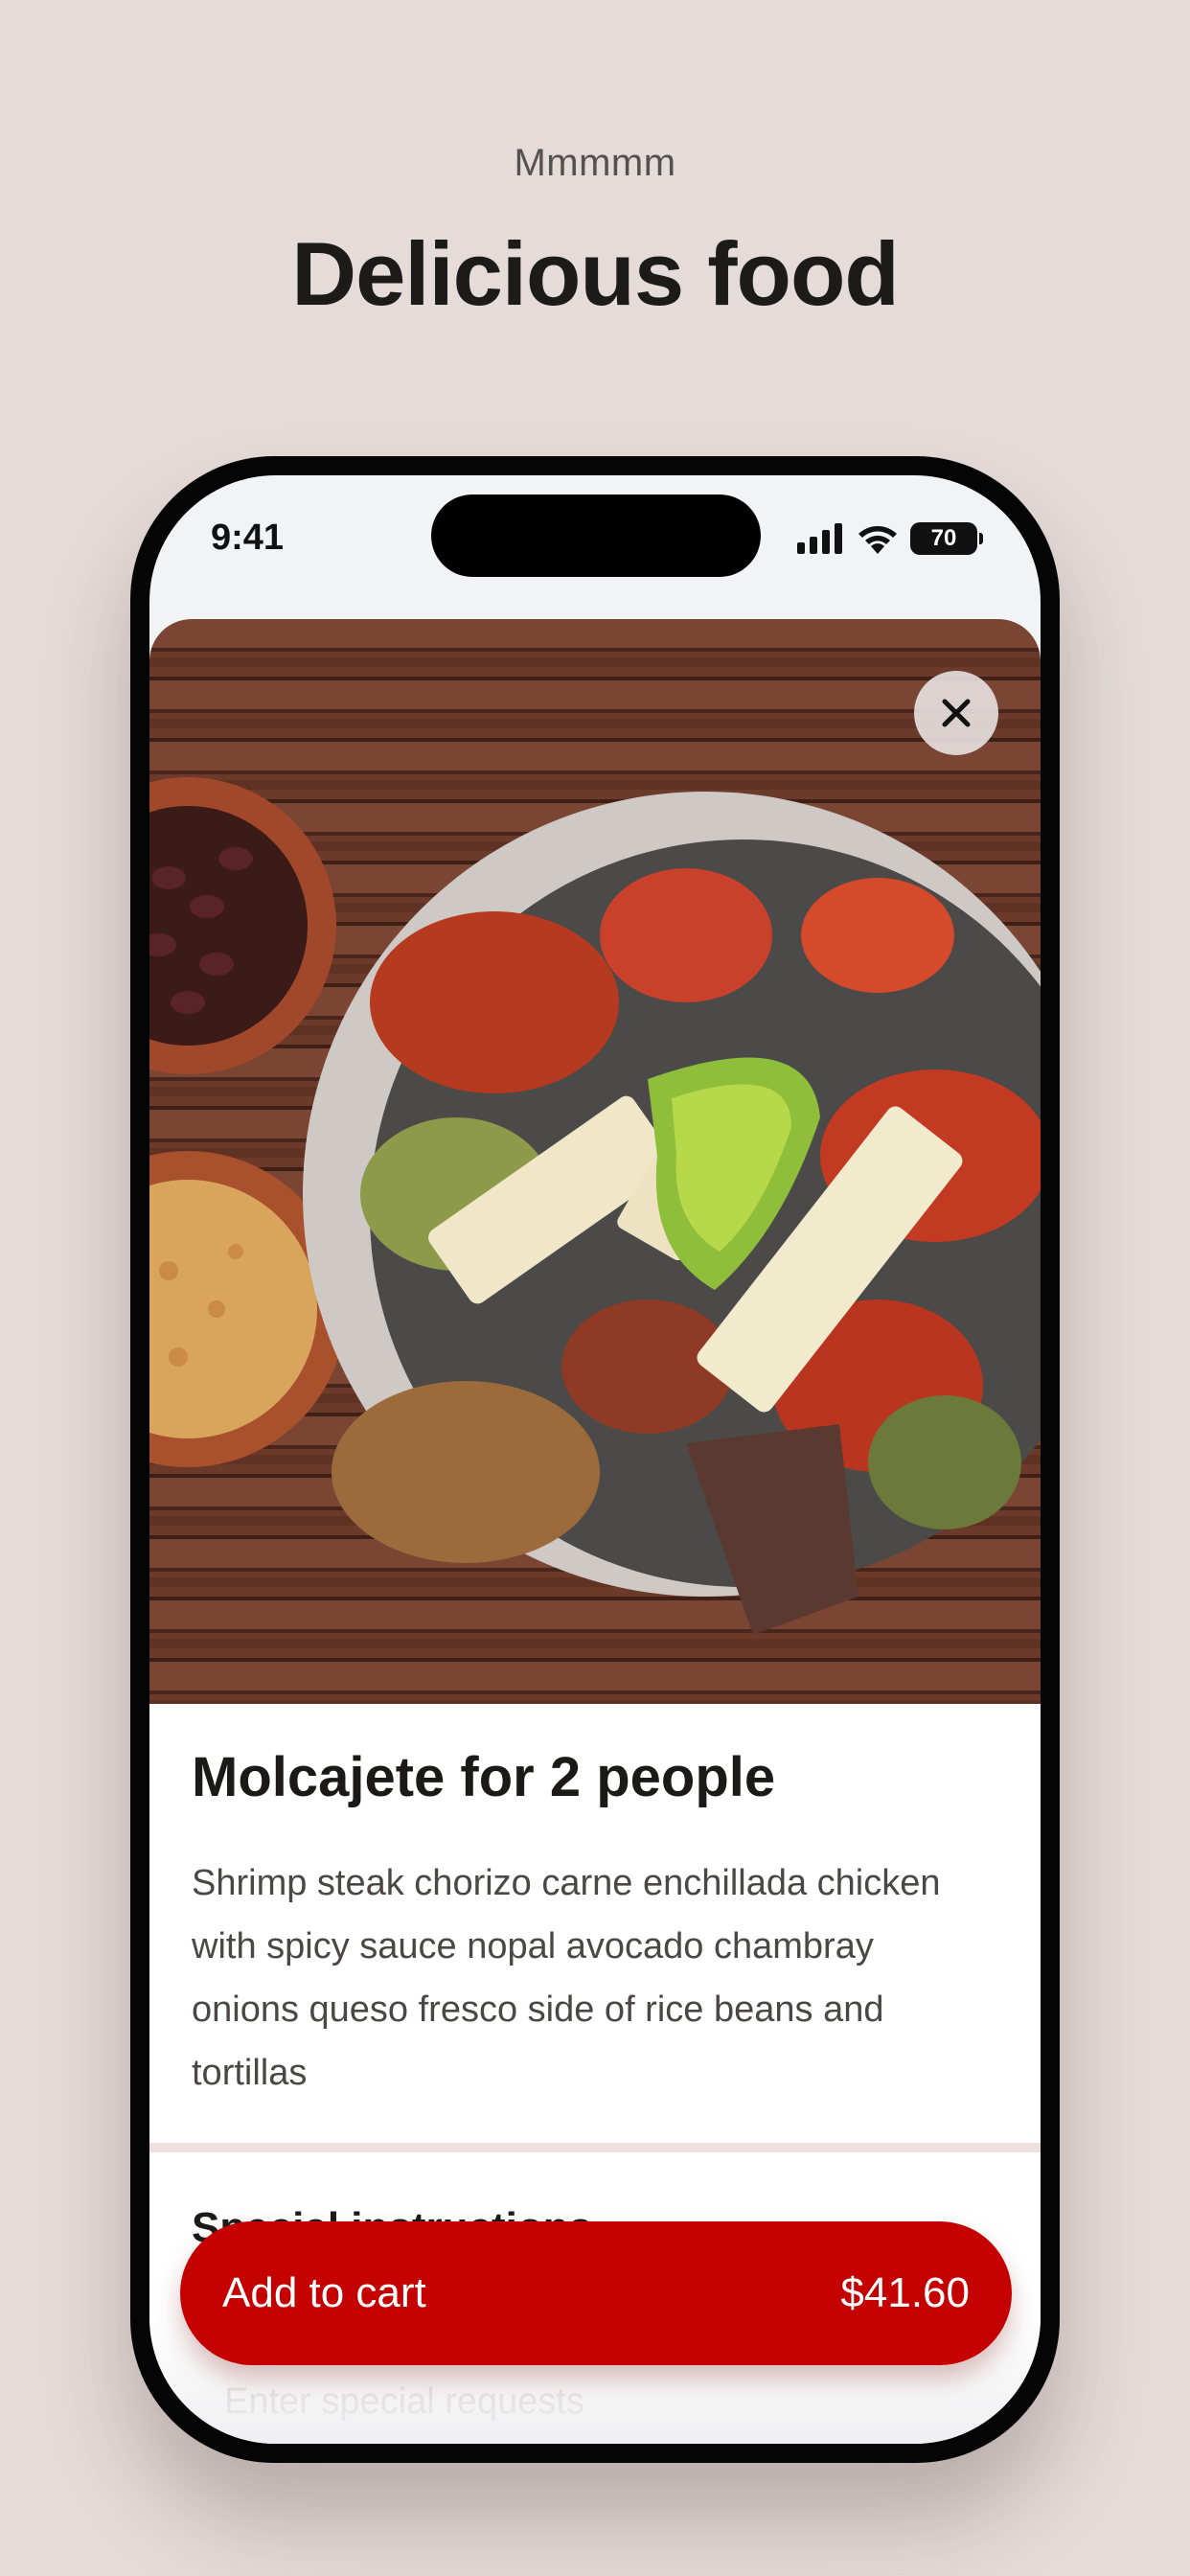  What do you see at coordinates (595, 163) in the screenshot?
I see `kicker-text: Mmmmm` at bounding box center [595, 163].